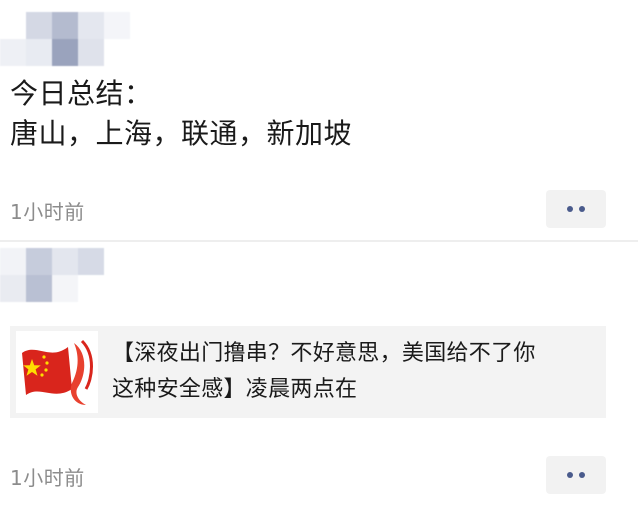 The width and height of the screenshot is (638, 516). What do you see at coordinates (324, 353) in the screenshot?
I see `link-title-line: 【深夜出门撸串？不好意思，美国给不了你` at bounding box center [324, 353].